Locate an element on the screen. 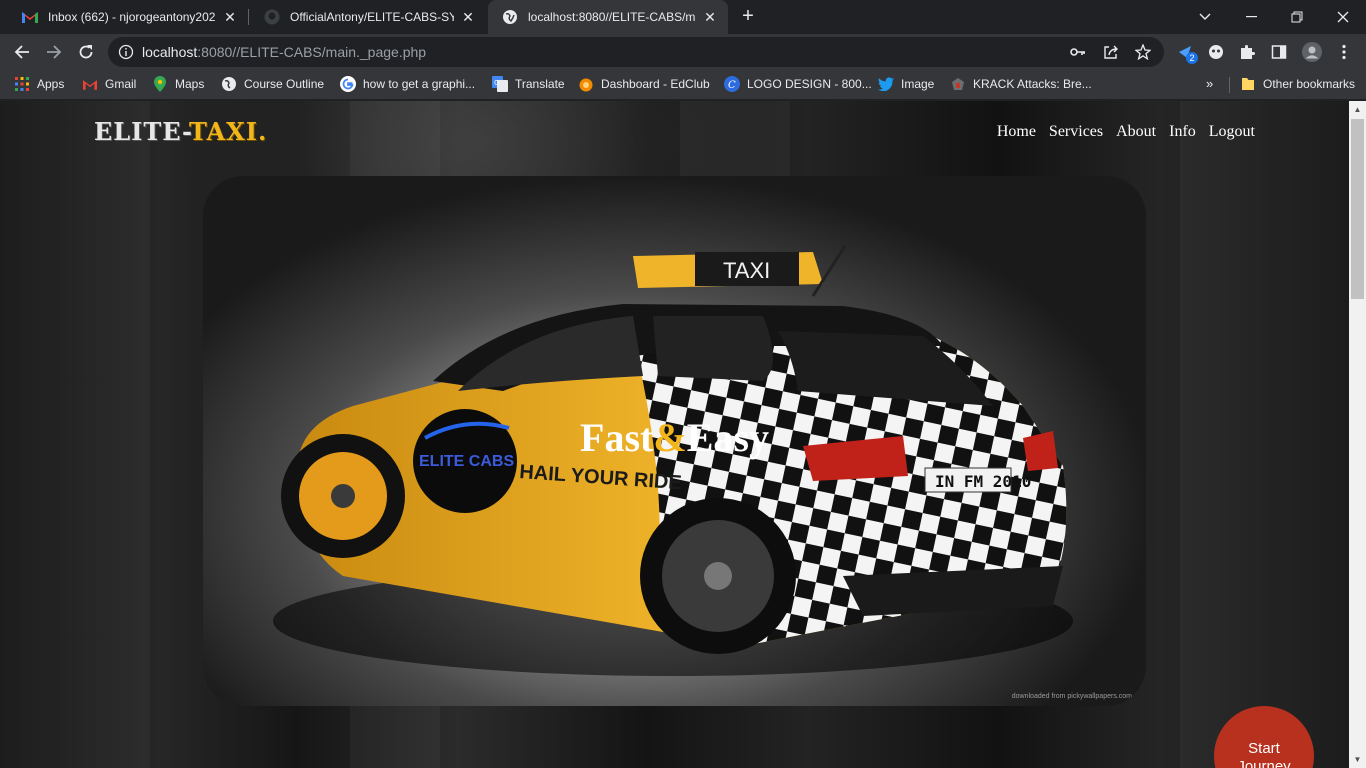 This screenshot has width=1366, height=768. bookmark-label: Gmail is located at coordinates (121, 84).